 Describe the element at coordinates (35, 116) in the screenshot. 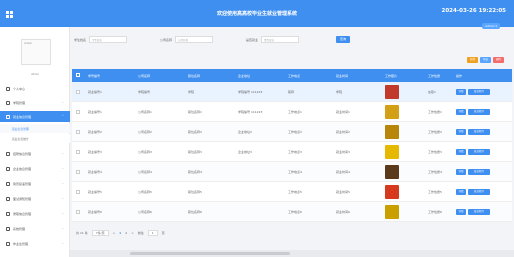

I see `sidebar-item-employment: 就业信息管理 ⌃` at that location.